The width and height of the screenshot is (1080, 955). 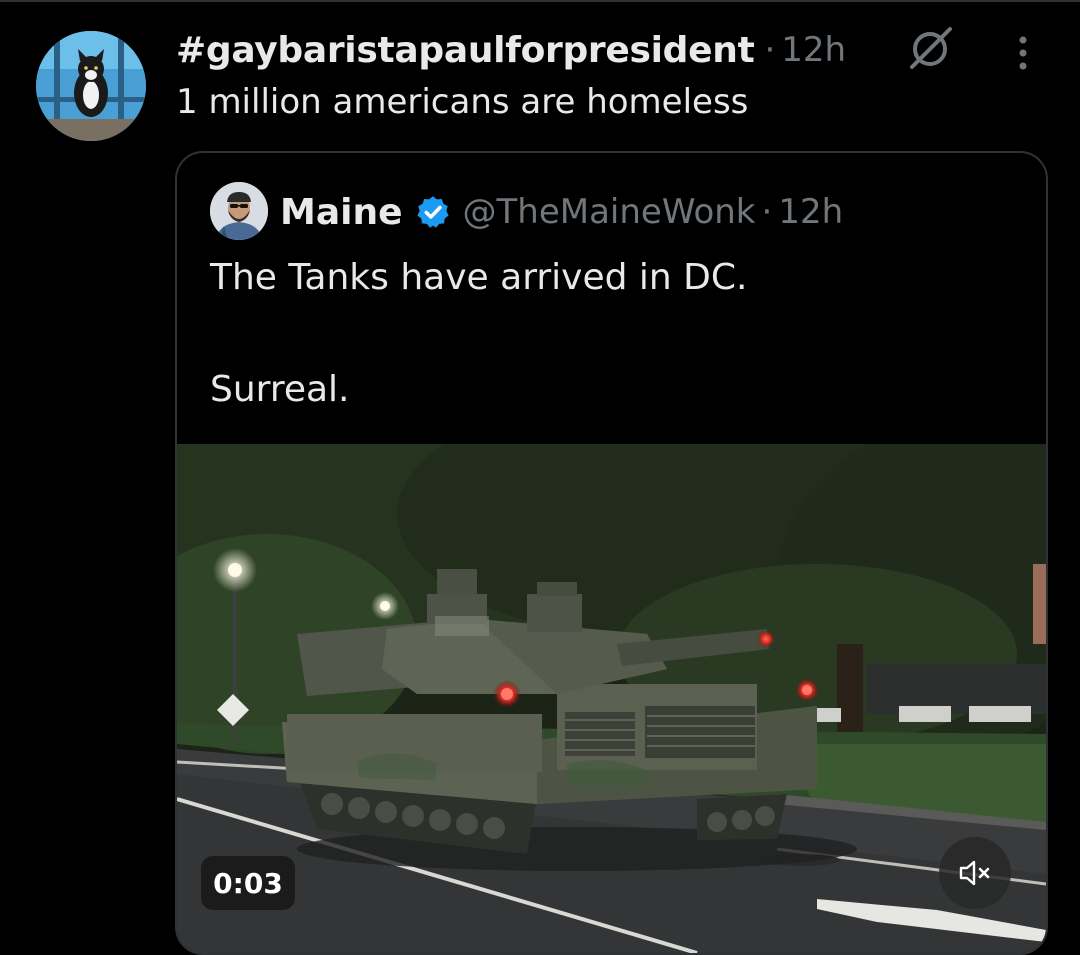 I want to click on speaker-muted-icon, so click(x=974, y=873).